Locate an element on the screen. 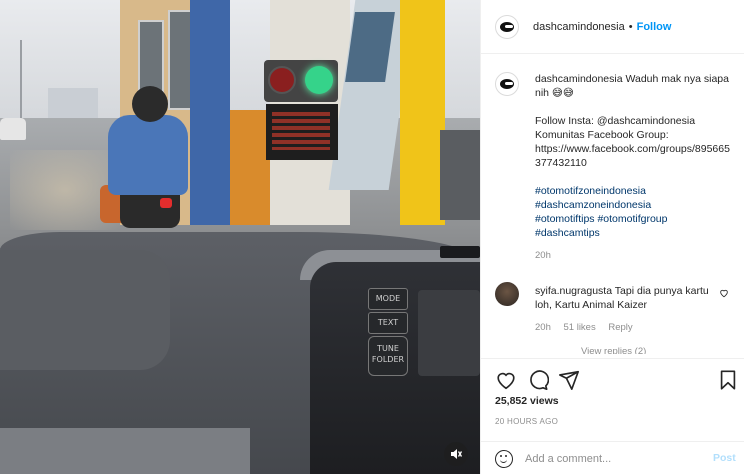 This screenshot has width=744, height=474. hashtag-link: #dashcamzoneindonesia is located at coordinates (635, 205).